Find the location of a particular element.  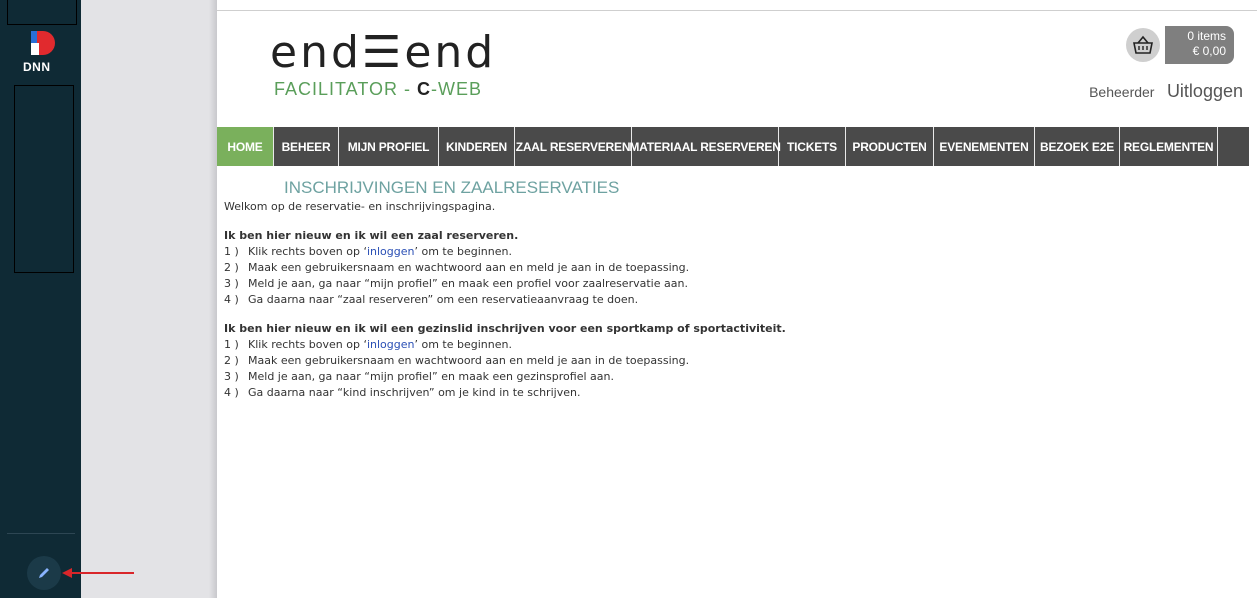

page-gutter-shadow is located at coordinates (213, 299).